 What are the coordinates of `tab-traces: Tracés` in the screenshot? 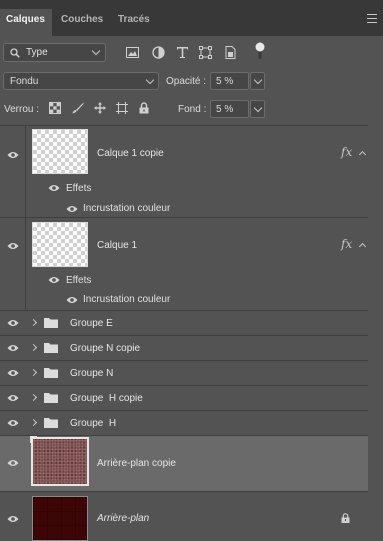 It's located at (135, 22).